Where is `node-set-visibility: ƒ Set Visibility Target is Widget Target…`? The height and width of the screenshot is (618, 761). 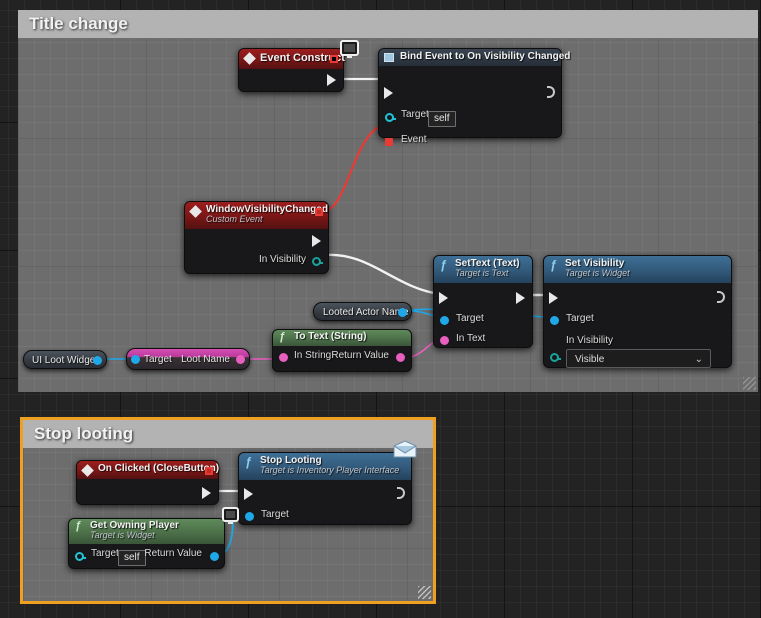 node-set-visibility: ƒ Set Visibility Target is Widget Target… is located at coordinates (637, 311).